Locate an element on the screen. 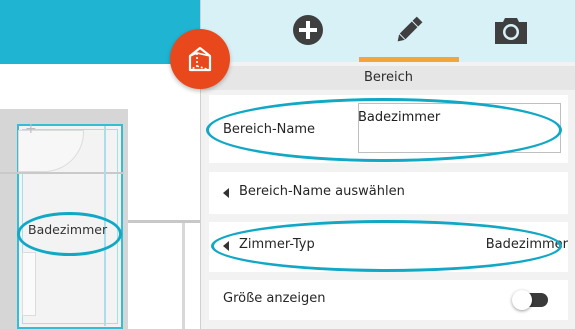 This screenshot has height=329, width=575. highlight-ellipse is located at coordinates (69, 234).